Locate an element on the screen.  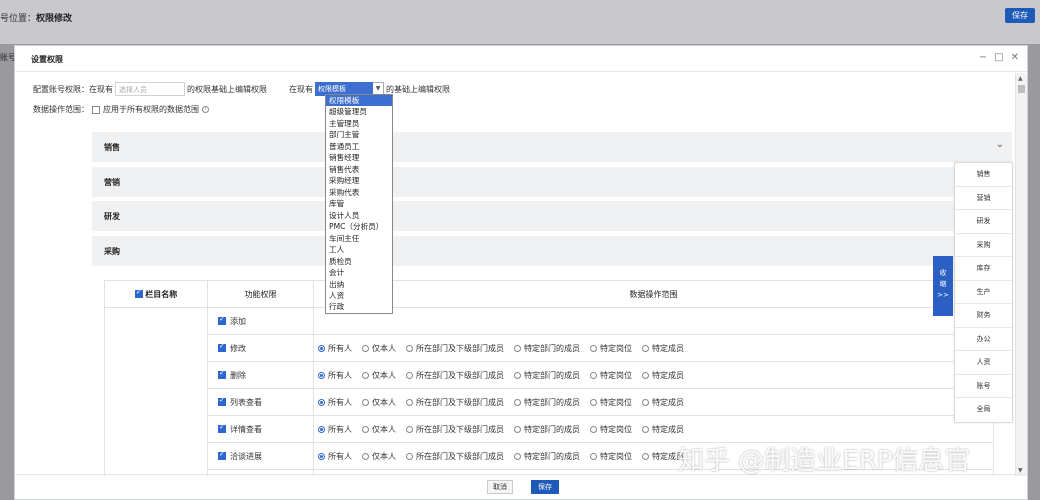
right-nav-item: 库存 is located at coordinates (983, 269).